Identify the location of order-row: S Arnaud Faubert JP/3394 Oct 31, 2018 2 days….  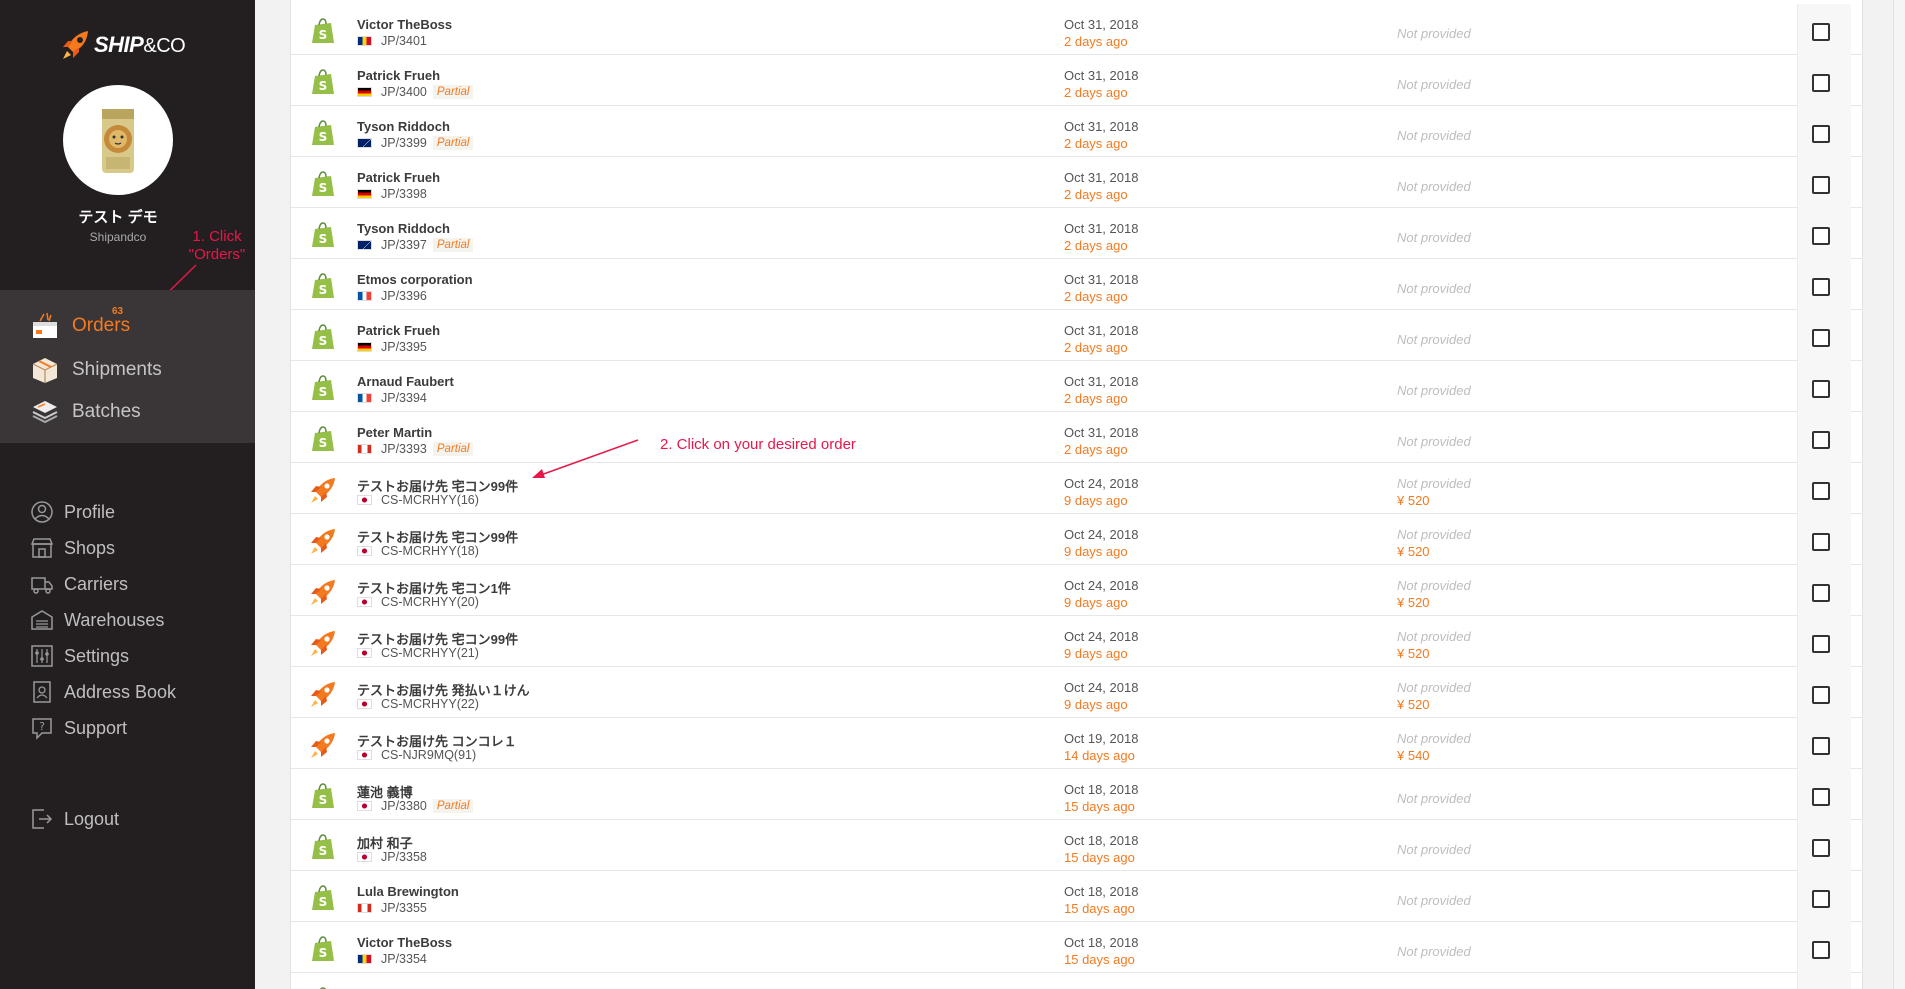
(1076, 386).